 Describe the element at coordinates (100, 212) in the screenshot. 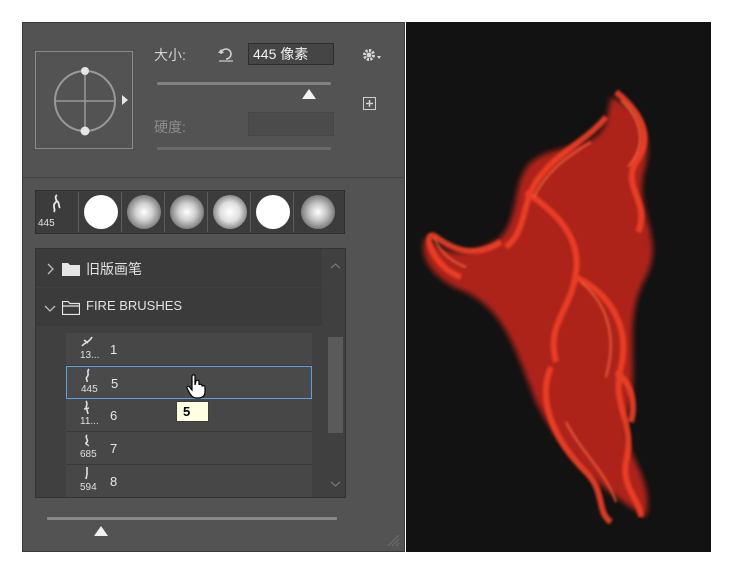

I see `preset-hard-round` at that location.